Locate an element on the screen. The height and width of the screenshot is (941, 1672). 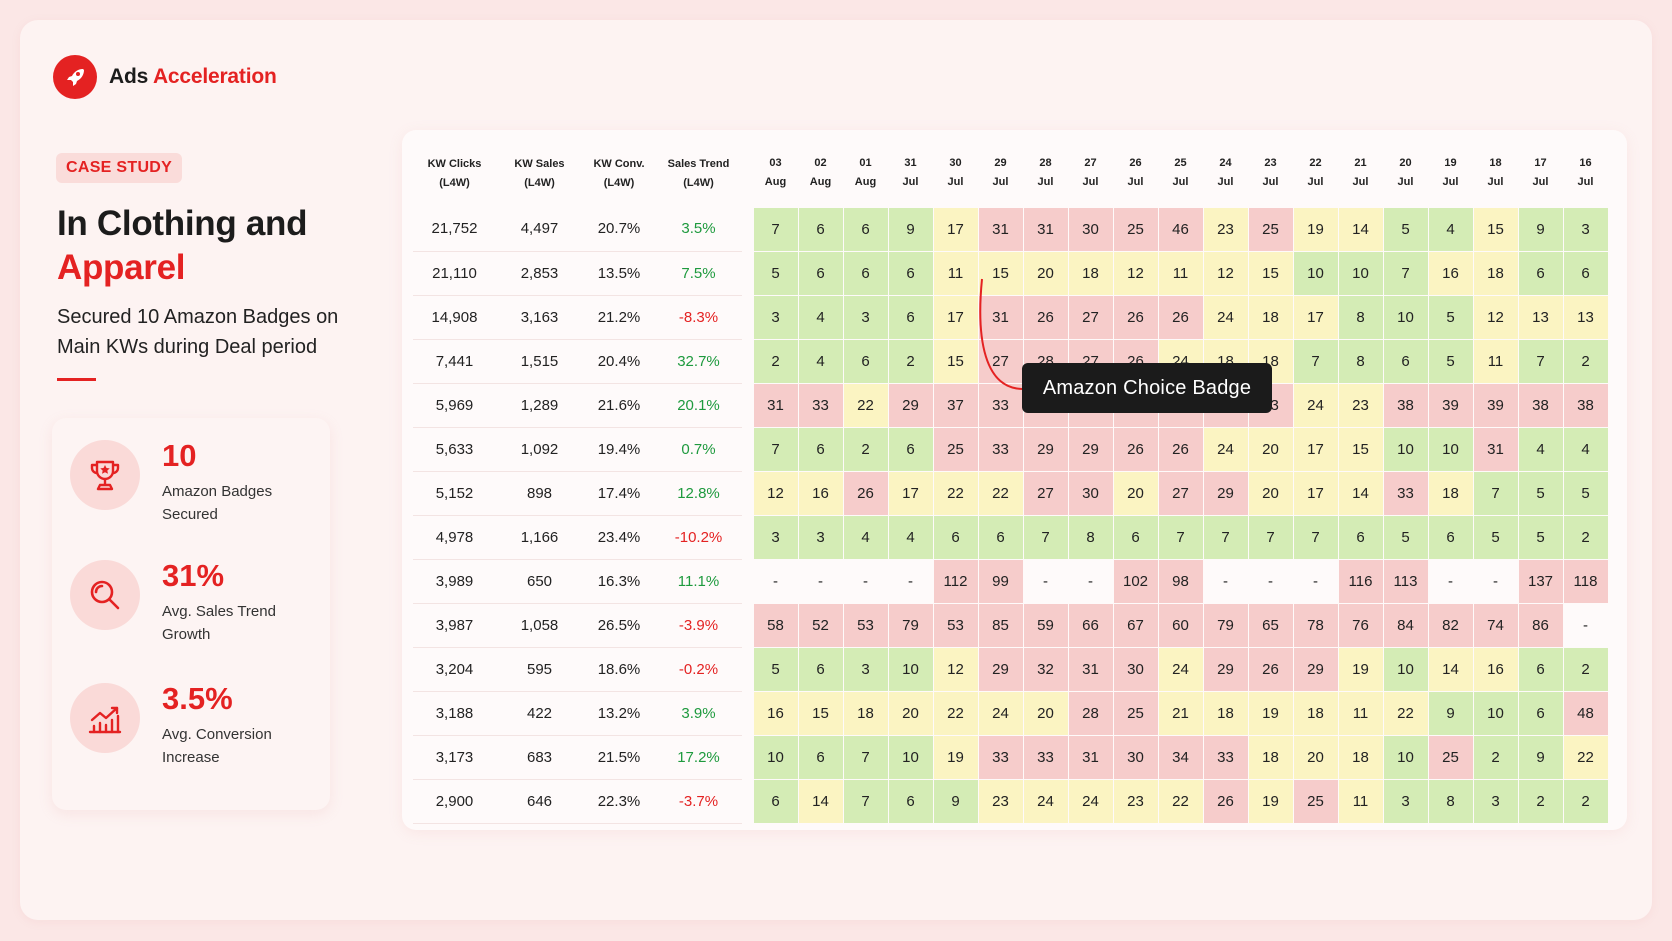
cell-sales: 1,289 is located at coordinates (539, 405).